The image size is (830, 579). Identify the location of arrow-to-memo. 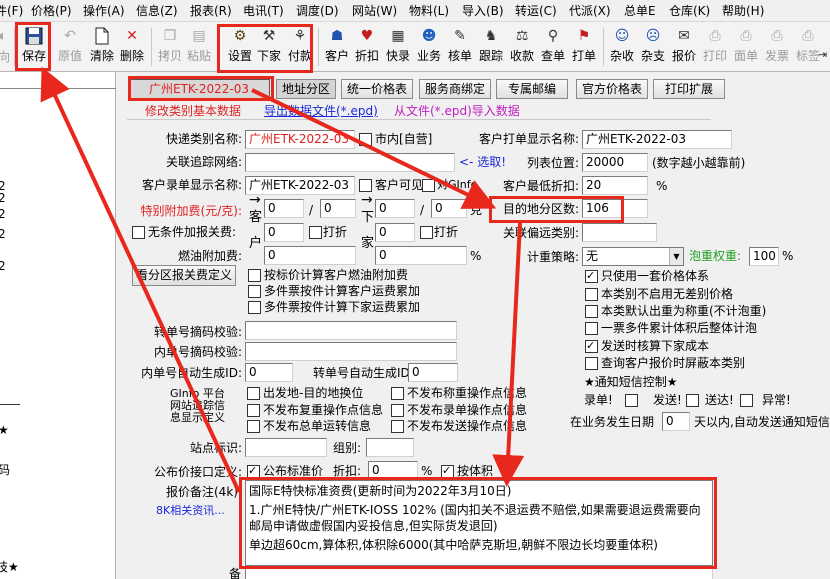
(508, 354).